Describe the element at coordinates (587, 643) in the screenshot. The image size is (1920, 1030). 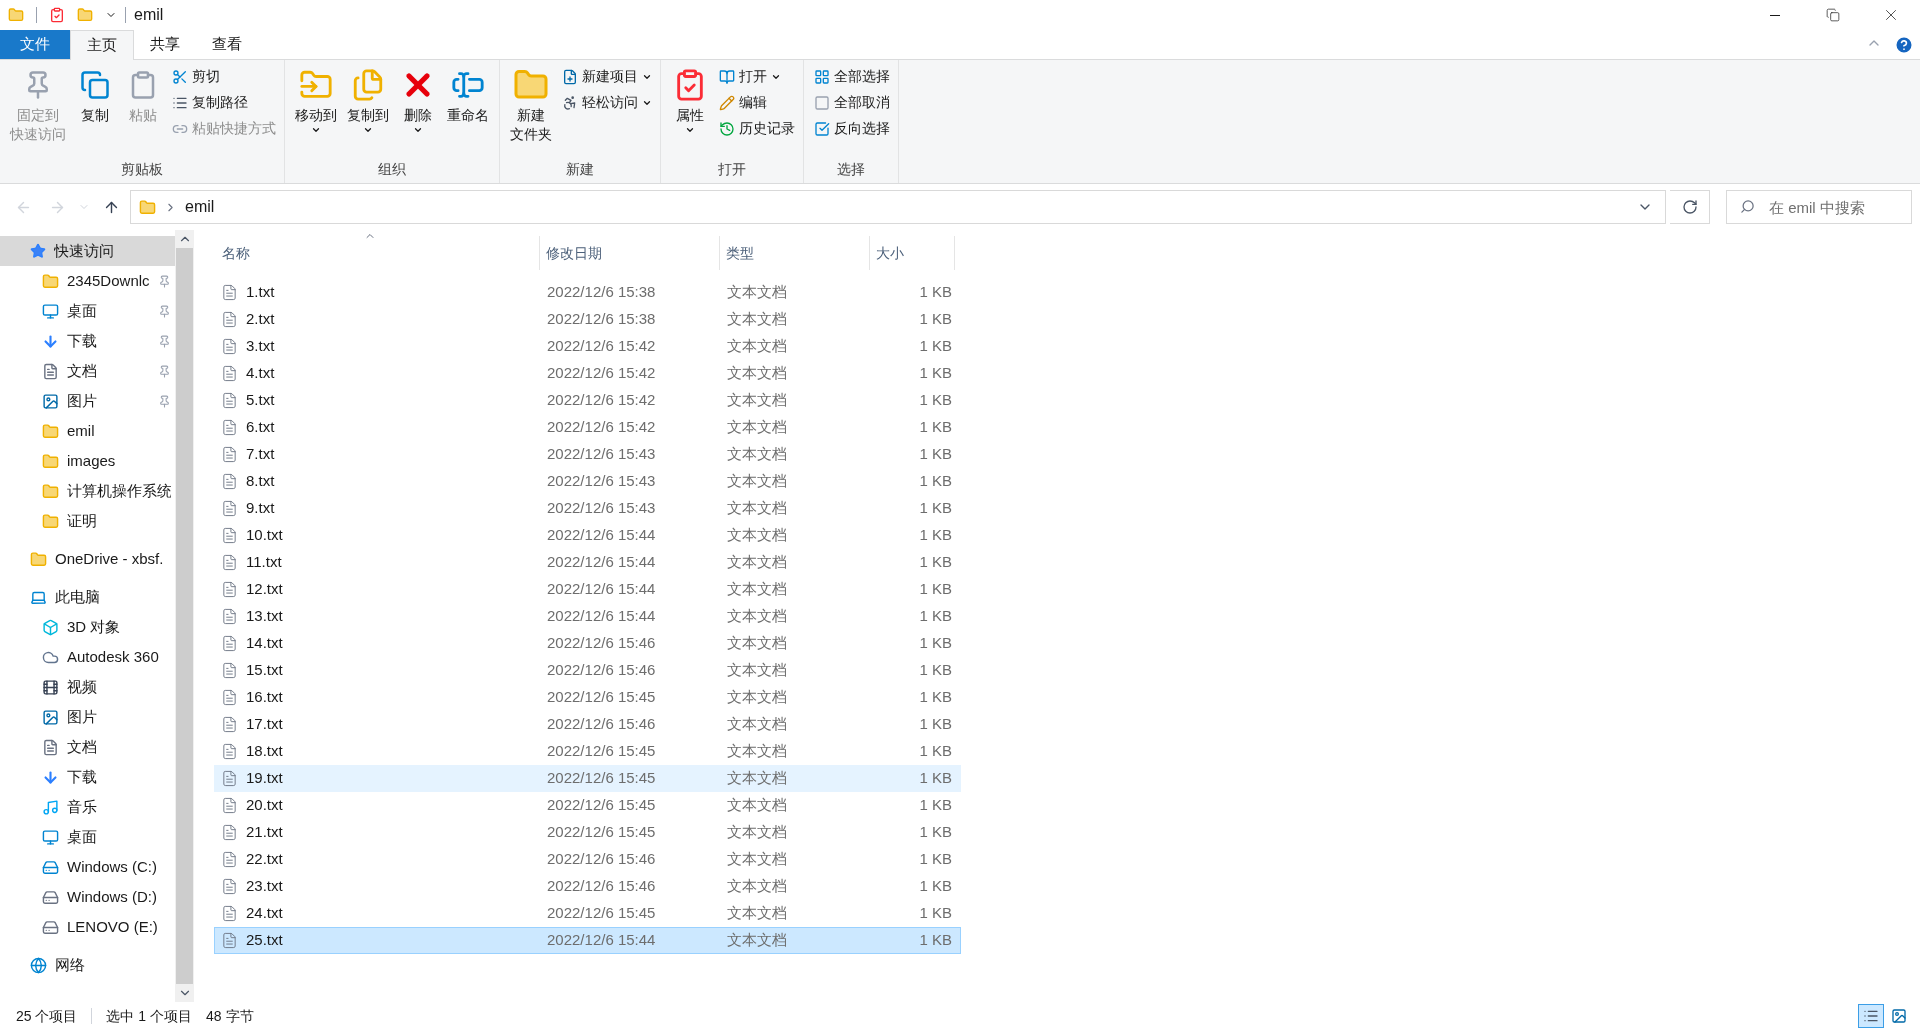
I see `file-row: 14.txt 2022/12/6 15:46 文本文档 1 KB` at that location.